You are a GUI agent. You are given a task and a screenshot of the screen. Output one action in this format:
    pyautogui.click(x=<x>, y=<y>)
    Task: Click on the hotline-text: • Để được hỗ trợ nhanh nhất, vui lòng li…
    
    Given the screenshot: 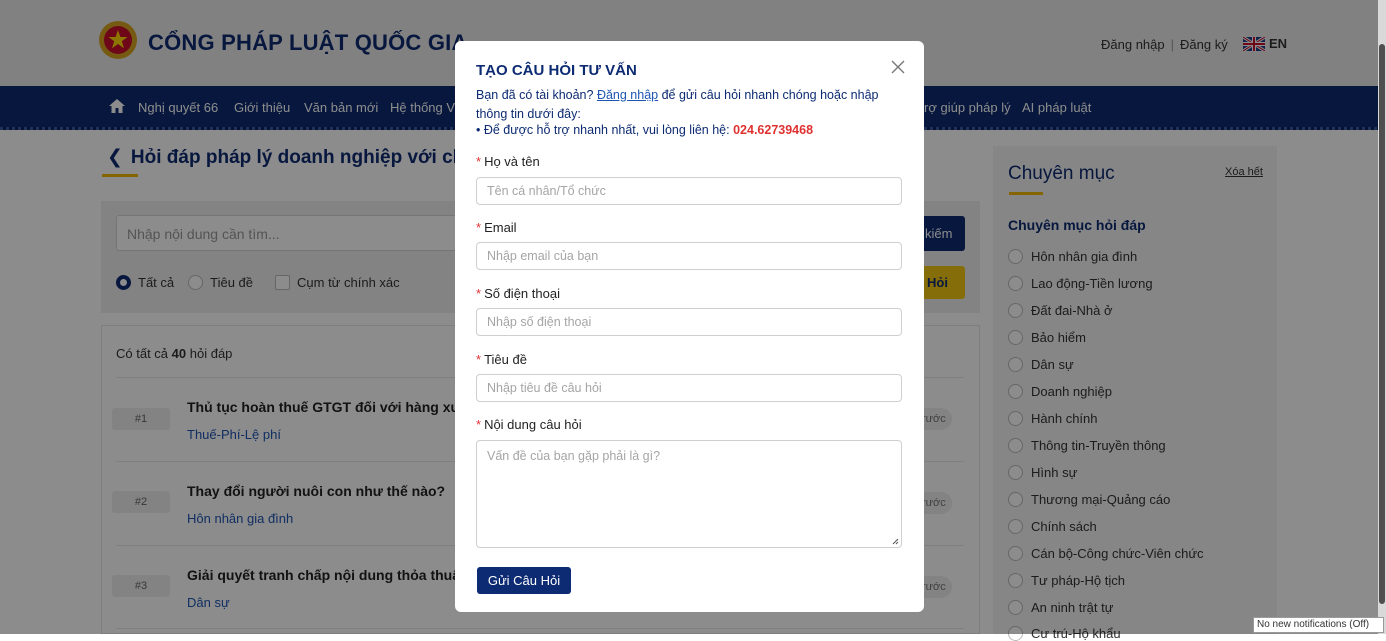 What is the action you would take?
    pyautogui.click(x=603, y=130)
    